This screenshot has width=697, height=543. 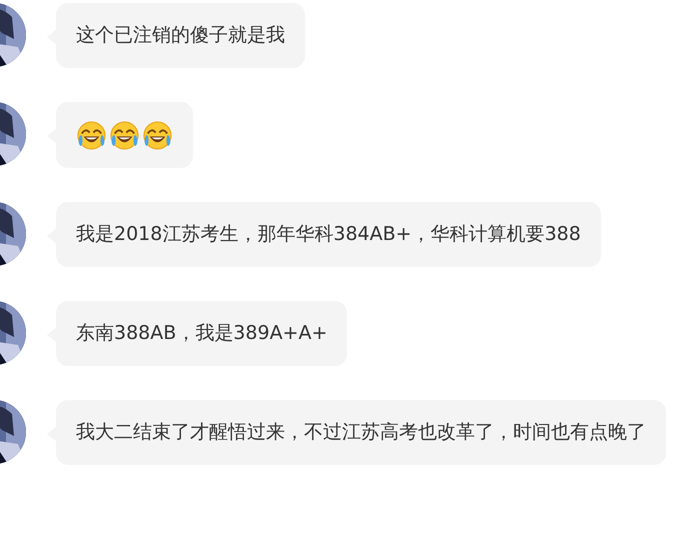 What do you see at coordinates (328, 234) in the screenshot?
I see `message-text: 我是2018江苏考生，那年华科384AB+，华科计算机要388` at bounding box center [328, 234].